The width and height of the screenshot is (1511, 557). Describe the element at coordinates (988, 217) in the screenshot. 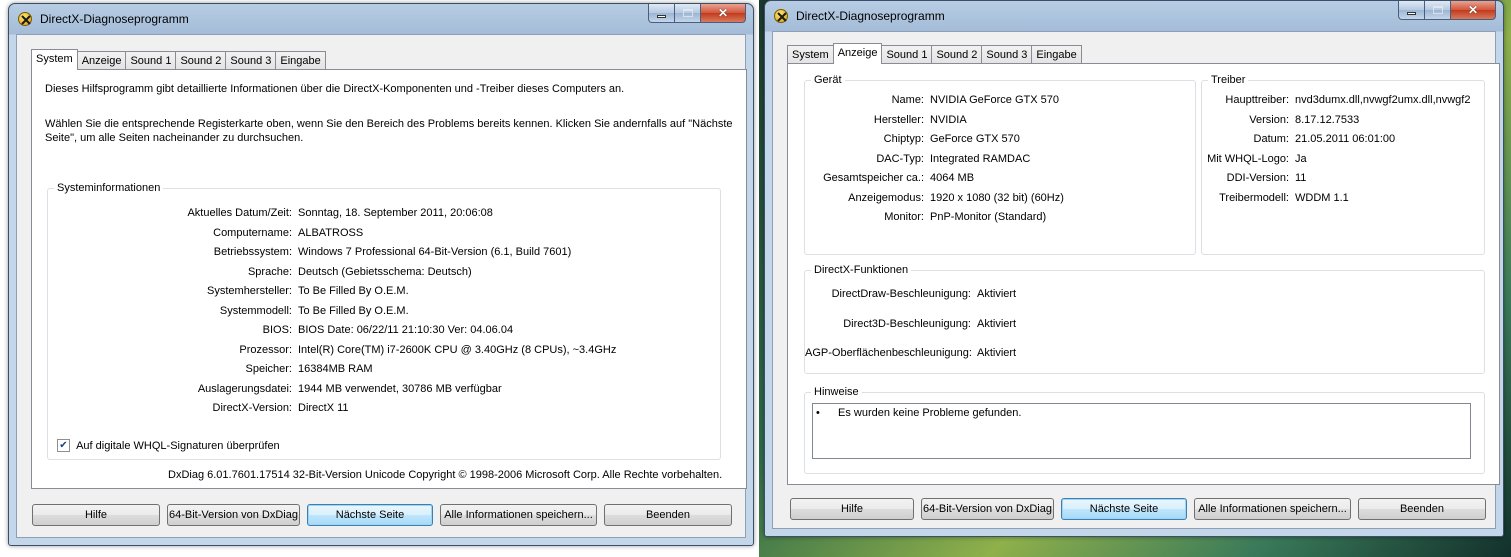

I see `device-row-value: PnP-Monitor (Standard)` at that location.